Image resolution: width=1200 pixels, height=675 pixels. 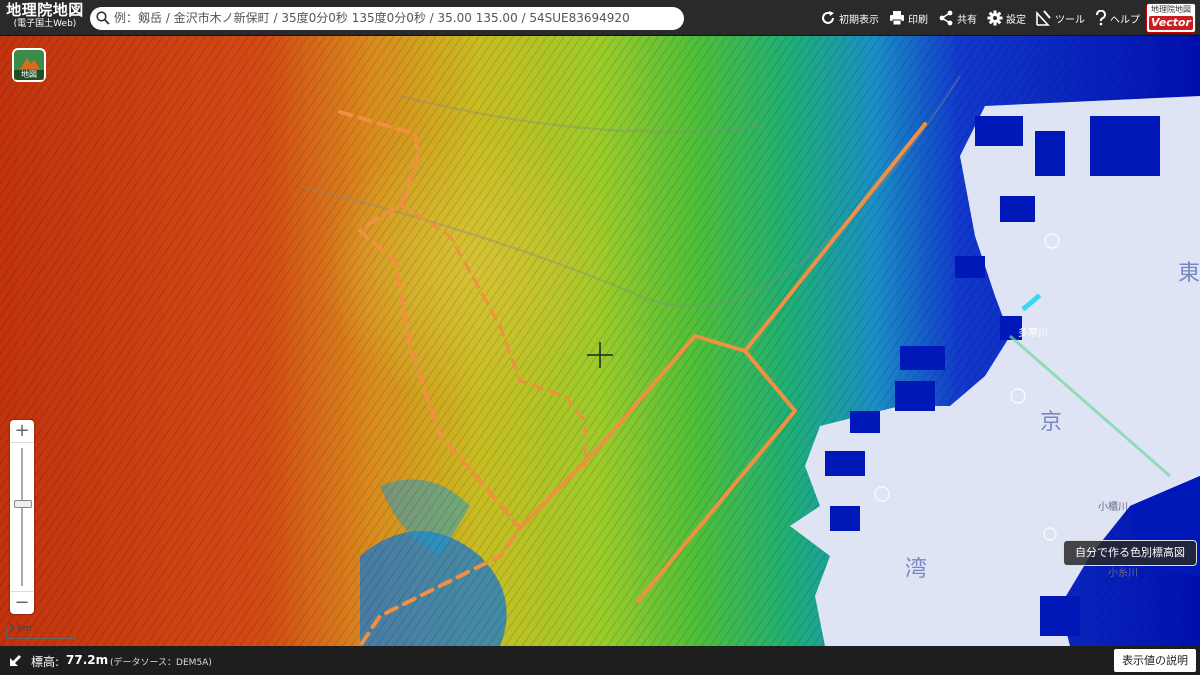 I want to click on reset-view-button: 初期表示, so click(x=849, y=18).